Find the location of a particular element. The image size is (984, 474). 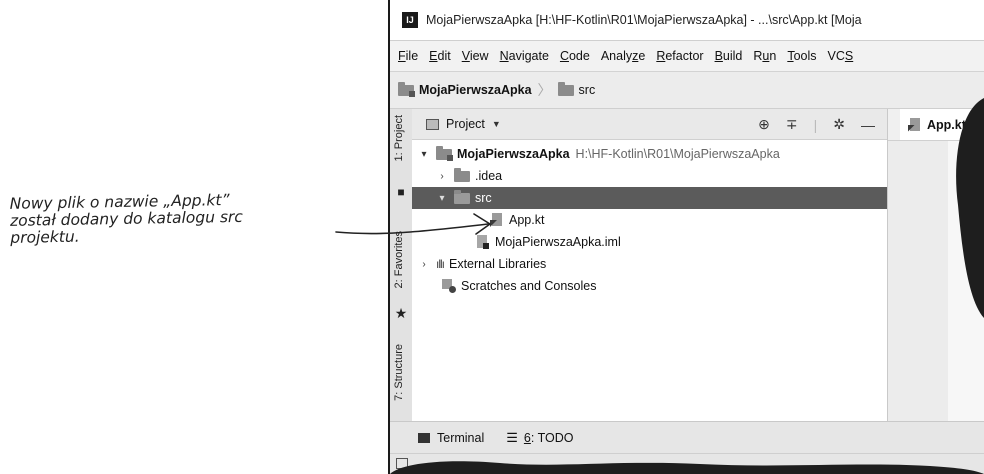

arrow-shaft is located at coordinates (412, 229).